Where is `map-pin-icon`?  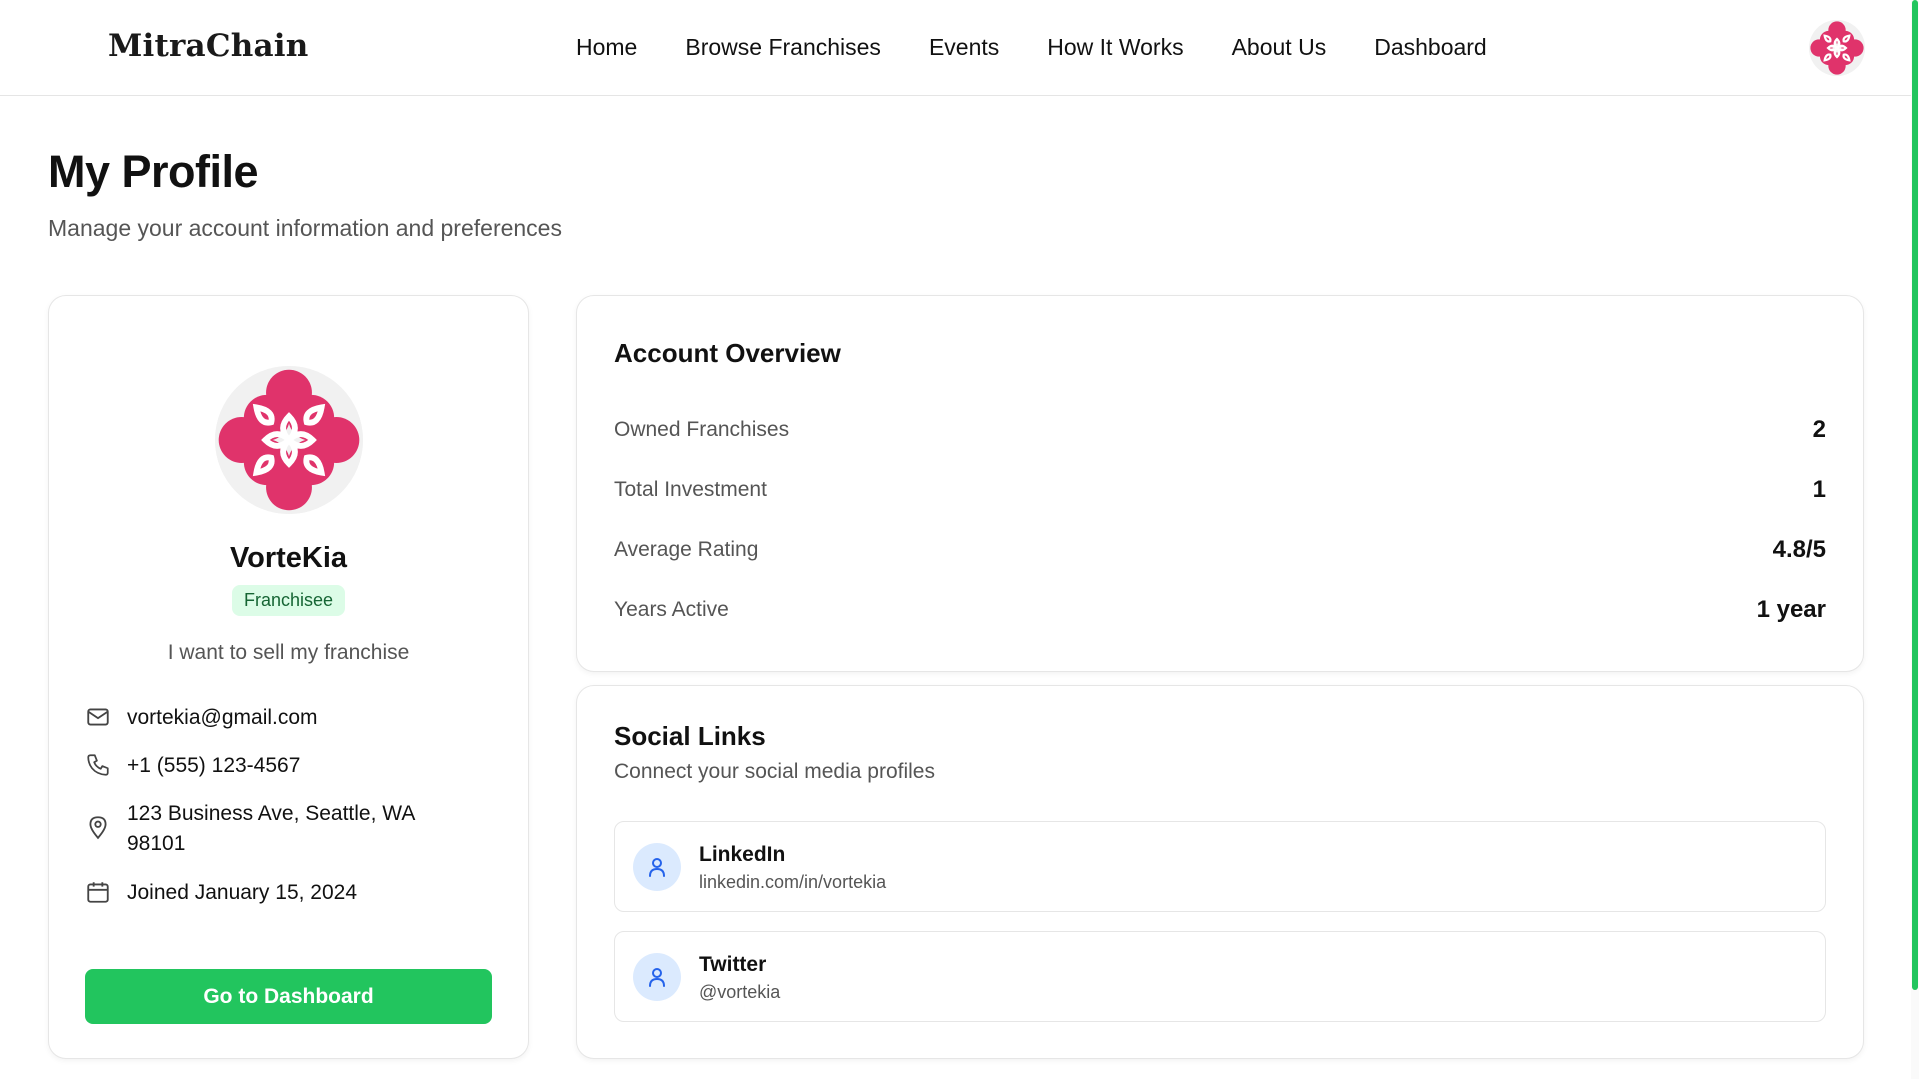 map-pin-icon is located at coordinates (98, 828).